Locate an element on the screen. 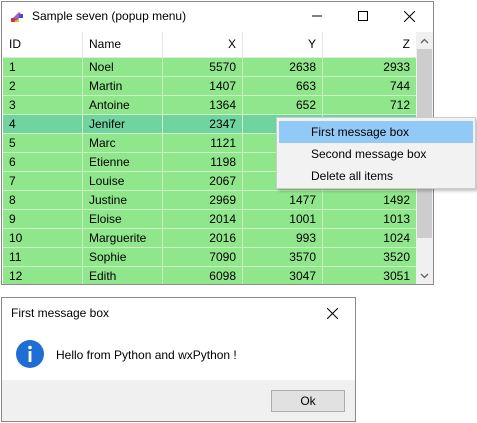 The width and height of the screenshot is (477, 423). scroll-down-button is located at coordinates (424, 275).